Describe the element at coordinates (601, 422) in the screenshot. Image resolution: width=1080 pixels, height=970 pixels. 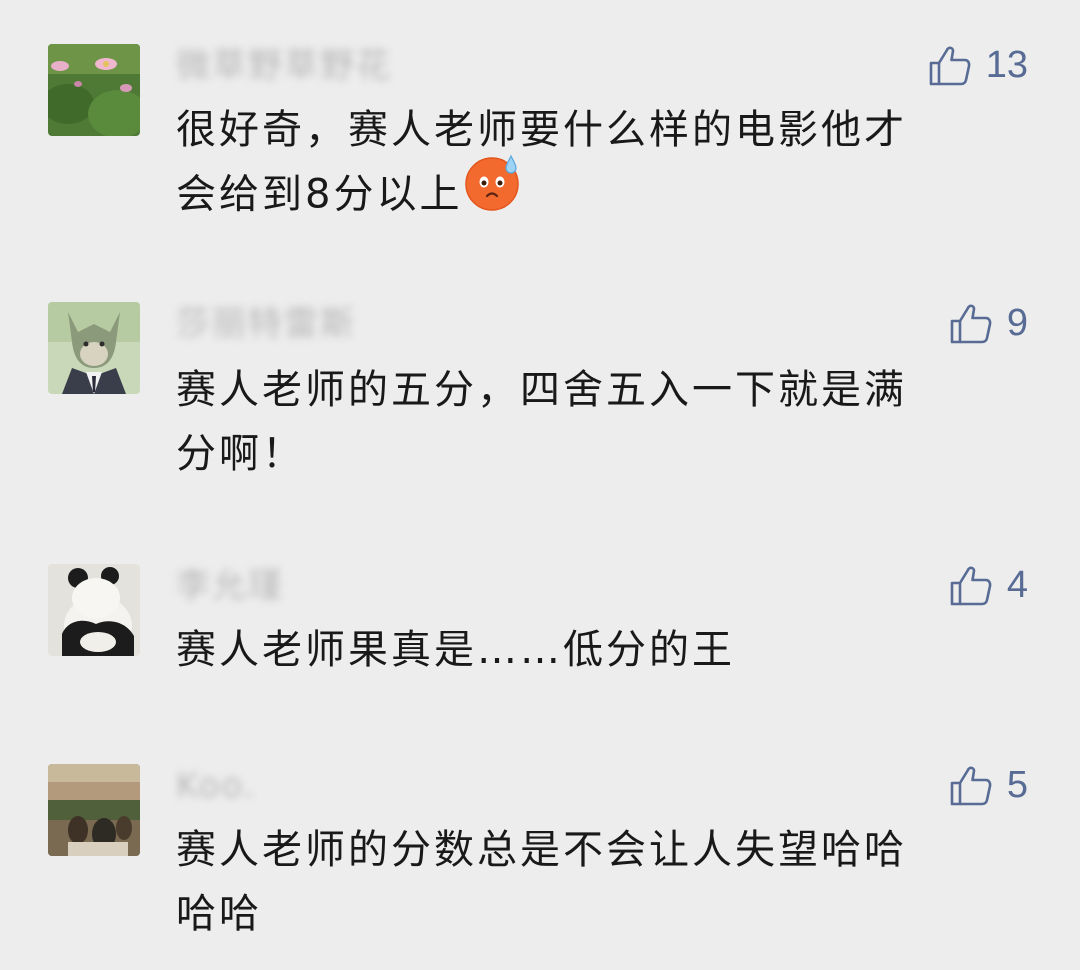
I see `comment-text: 赛人老师的五分，四舍五入一下就是满 分啊！` at that location.